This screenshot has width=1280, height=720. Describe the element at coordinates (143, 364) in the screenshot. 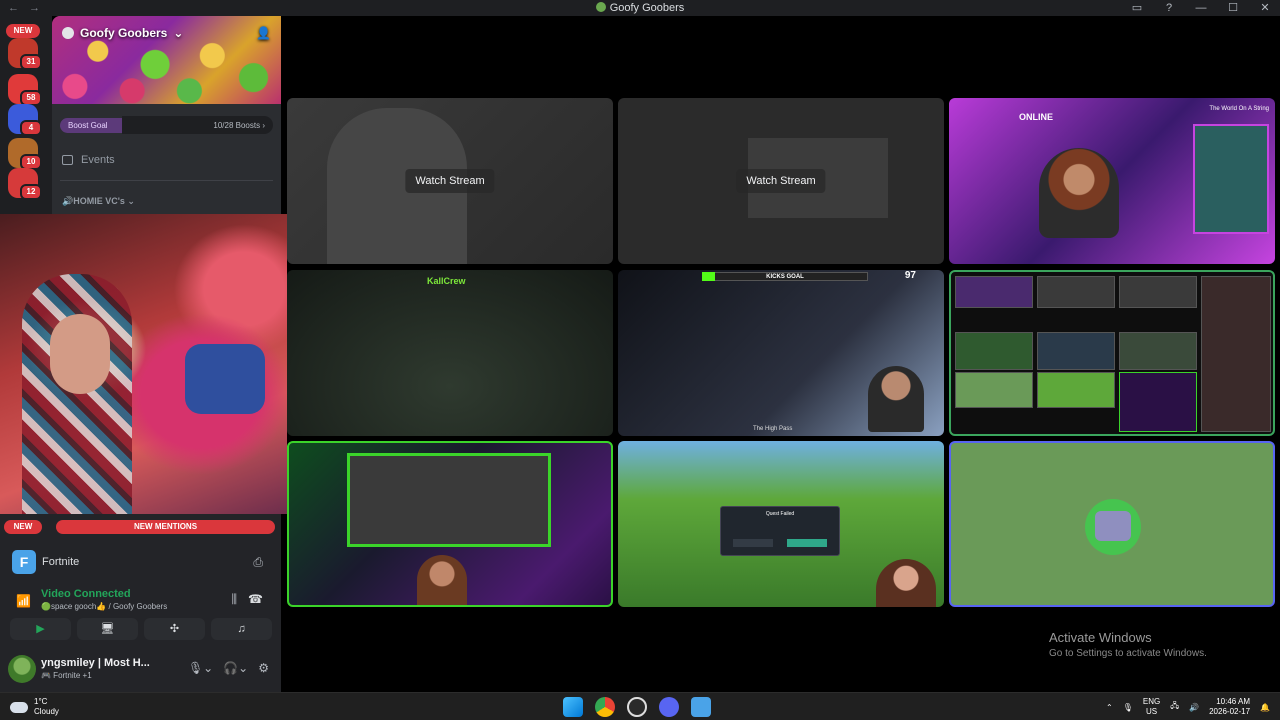

I see `user-webcam-feed` at that location.